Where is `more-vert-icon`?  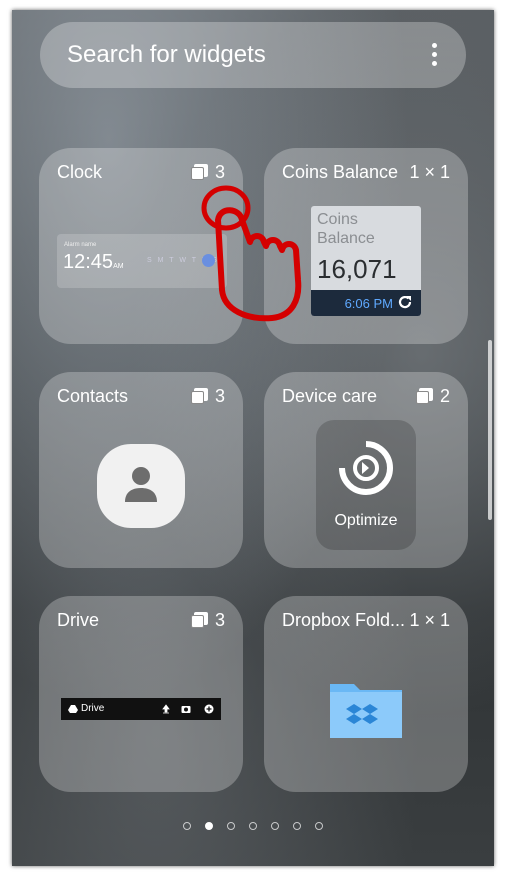 more-vert-icon is located at coordinates (435, 55).